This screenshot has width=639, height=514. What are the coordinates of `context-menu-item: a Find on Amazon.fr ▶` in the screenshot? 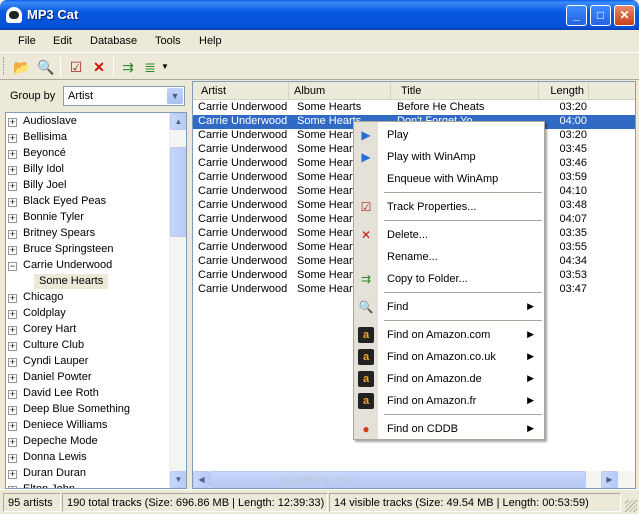 It's located at (449, 401).